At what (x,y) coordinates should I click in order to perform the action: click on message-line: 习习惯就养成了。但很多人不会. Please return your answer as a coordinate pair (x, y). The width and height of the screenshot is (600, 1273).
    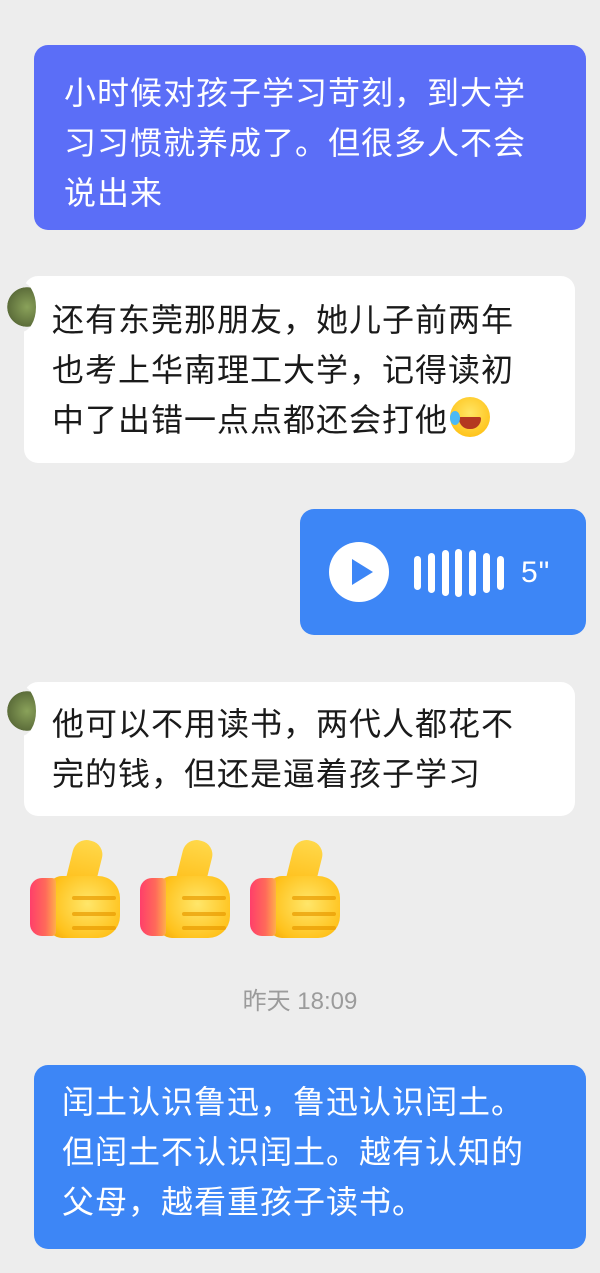
    Looking at the image, I should click on (295, 143).